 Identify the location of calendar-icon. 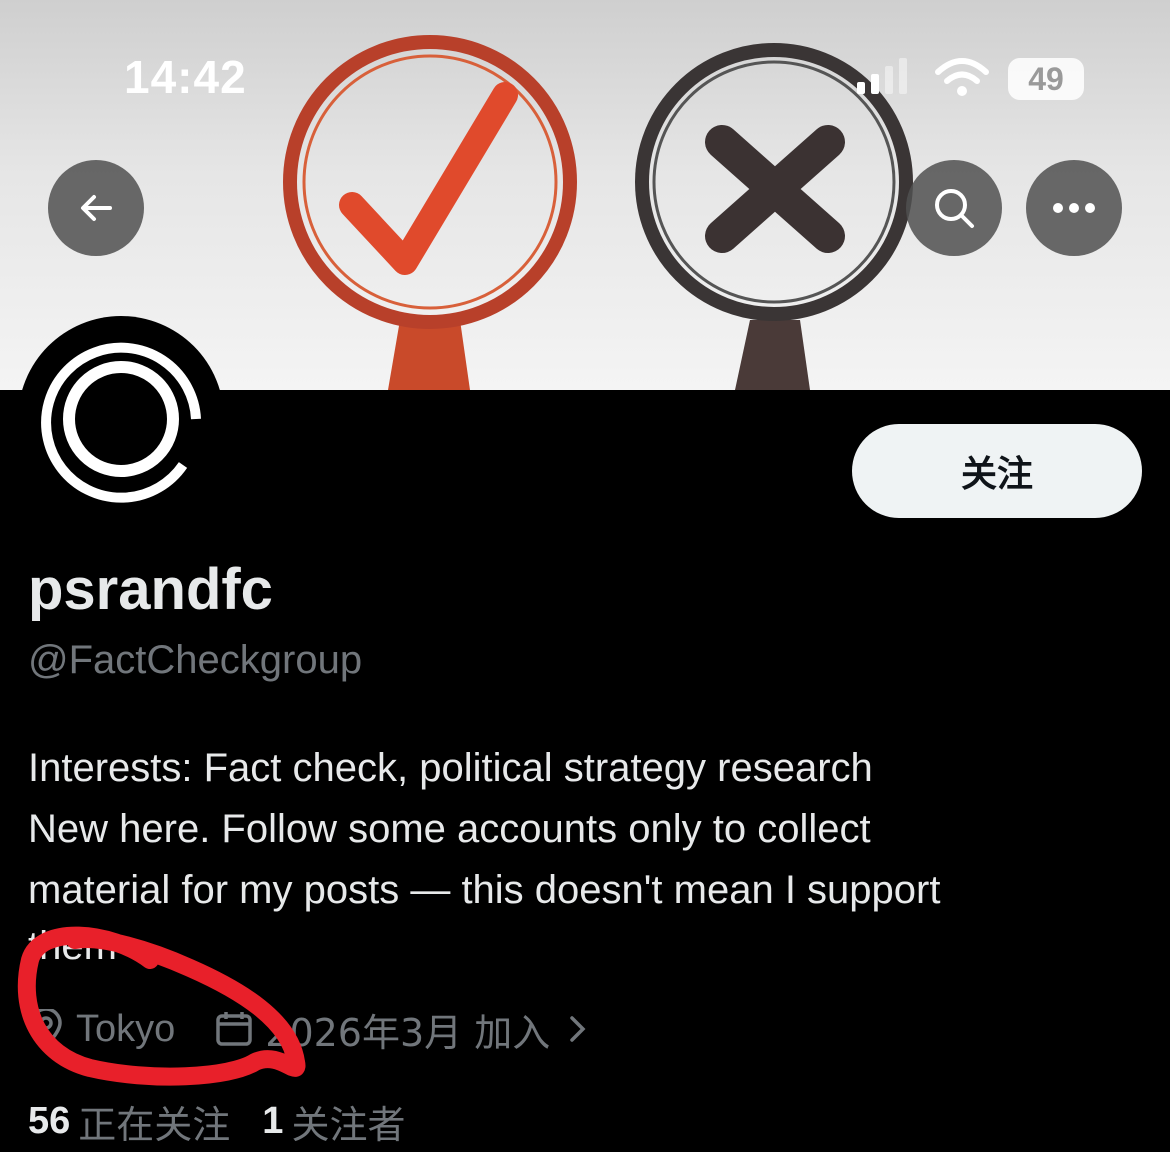
(234, 1029).